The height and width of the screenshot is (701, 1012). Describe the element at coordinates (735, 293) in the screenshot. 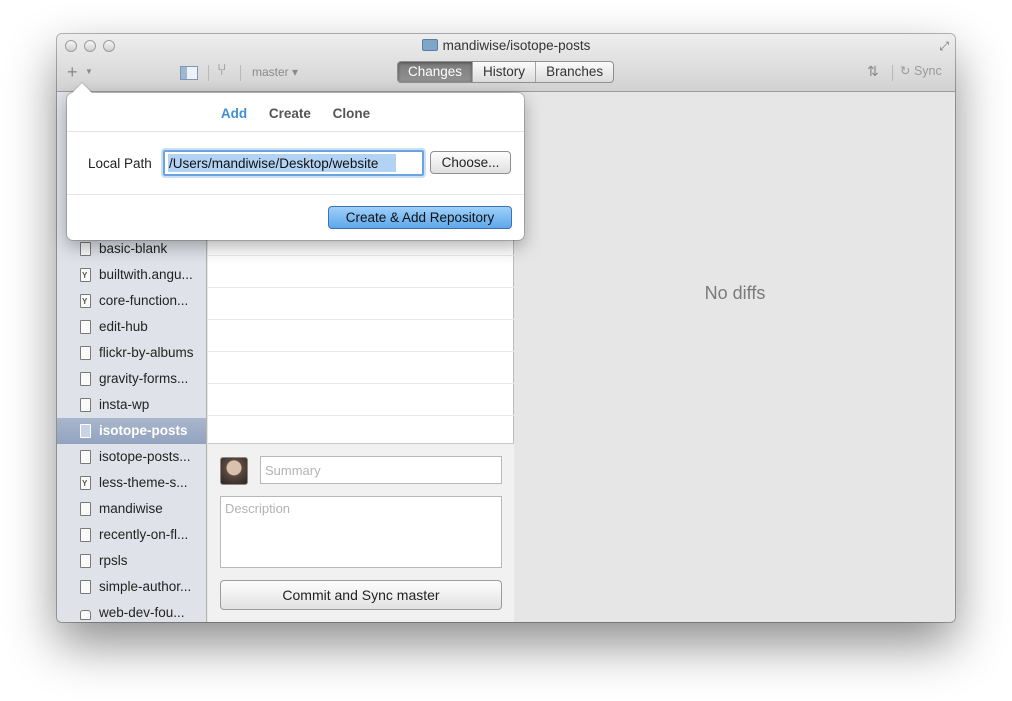

I see `no-diffs-text: No diffs` at that location.